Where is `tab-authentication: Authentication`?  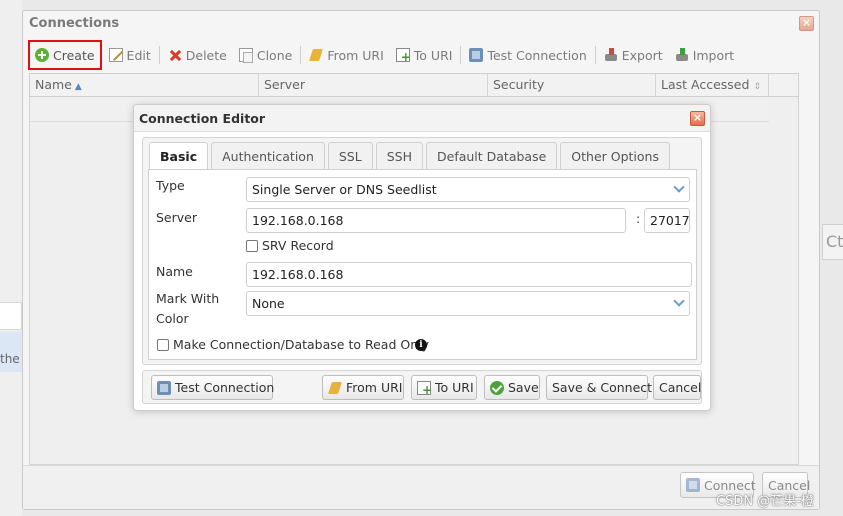
tab-authentication: Authentication is located at coordinates (268, 156).